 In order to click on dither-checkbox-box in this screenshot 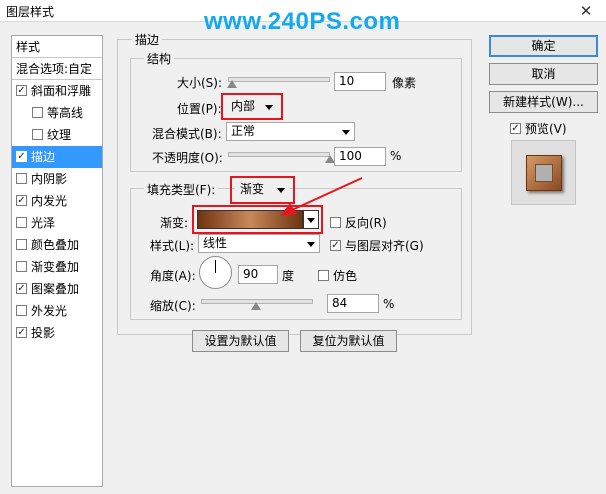, I will do `click(323, 275)`.